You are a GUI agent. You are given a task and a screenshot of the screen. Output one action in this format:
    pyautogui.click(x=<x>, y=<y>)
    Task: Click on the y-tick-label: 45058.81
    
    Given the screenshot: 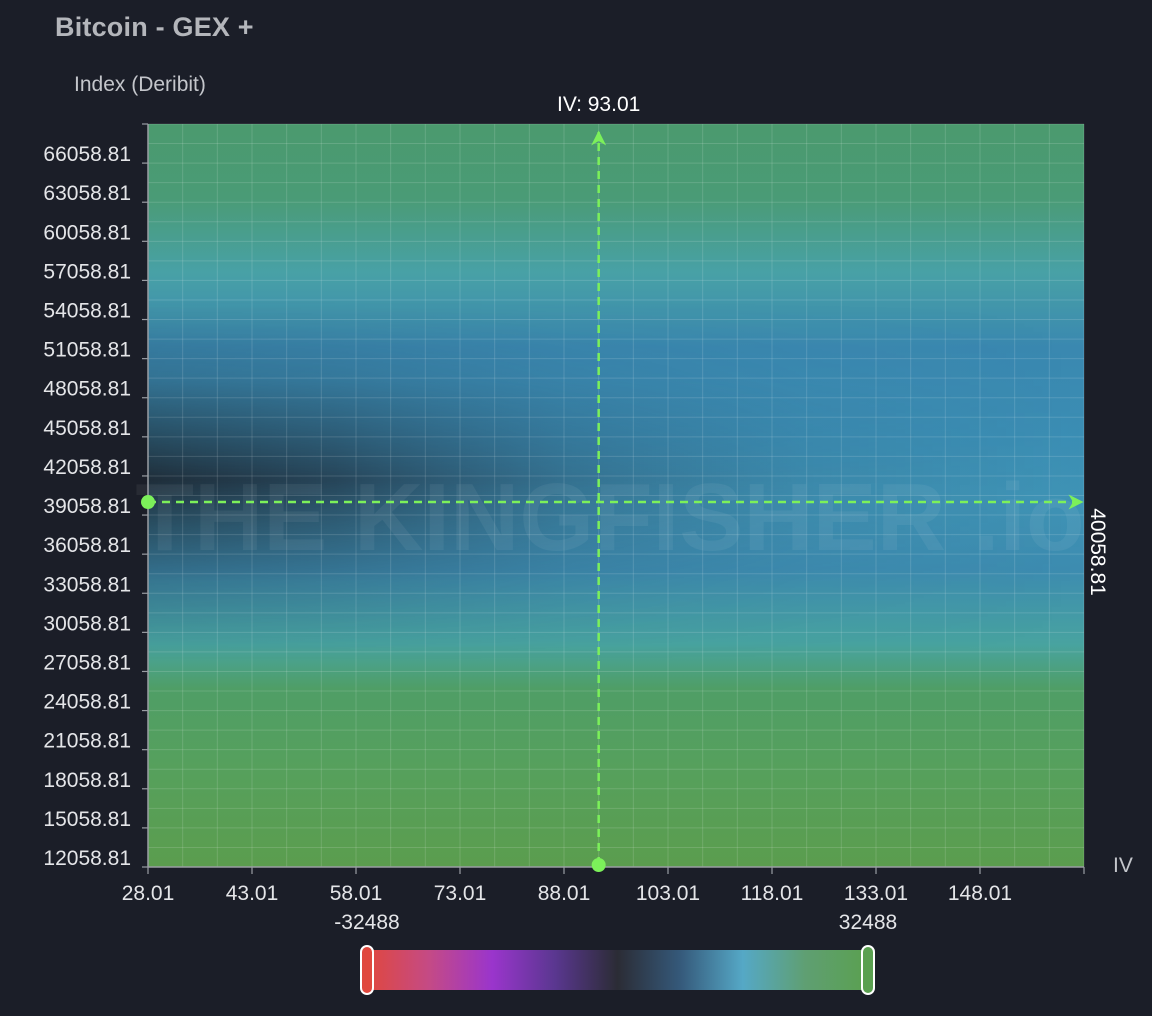 What is the action you would take?
    pyautogui.click(x=87, y=428)
    